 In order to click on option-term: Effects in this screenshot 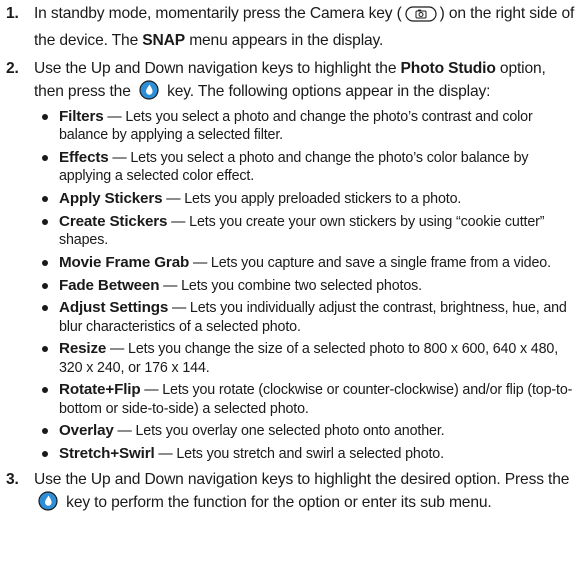, I will do `click(84, 157)`.